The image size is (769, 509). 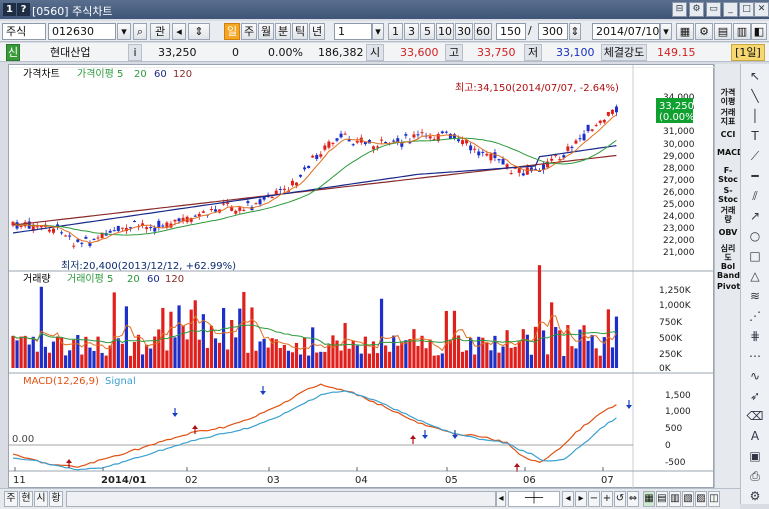 What do you see at coordinates (755, 376) in the screenshot?
I see `wave-icon: ∿` at bounding box center [755, 376].